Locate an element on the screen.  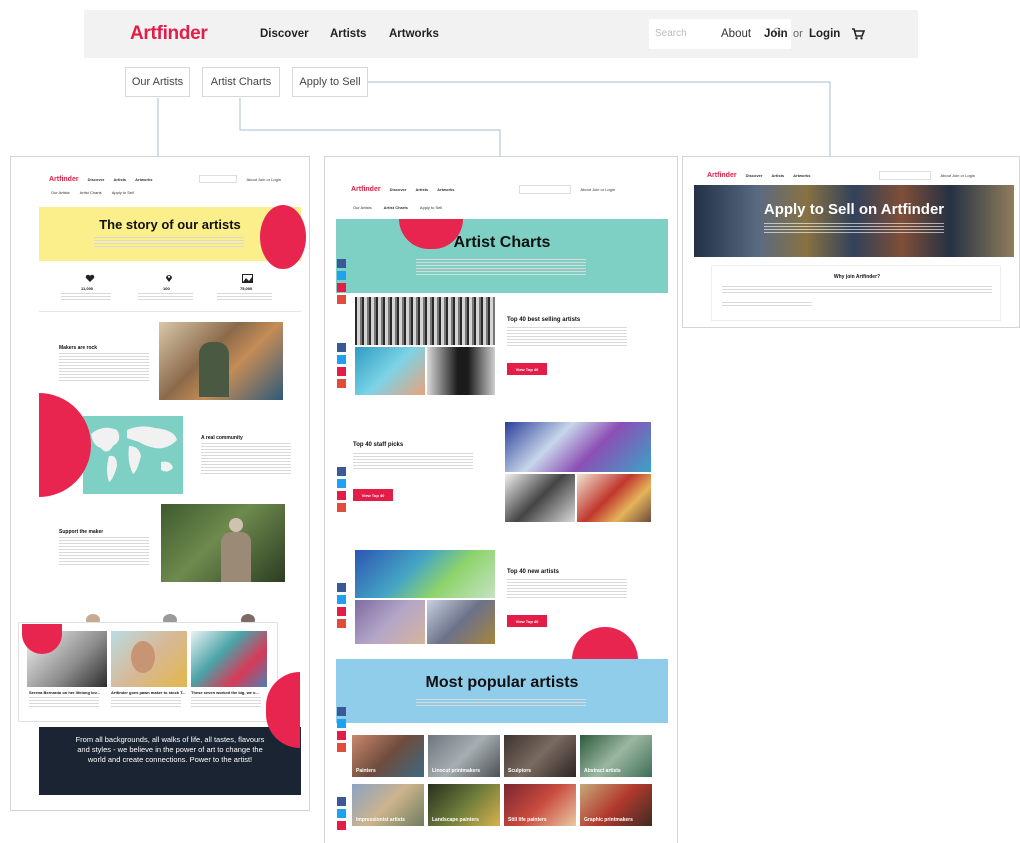
mini-subtab: Apply to Sell is located at coordinates (431, 207).